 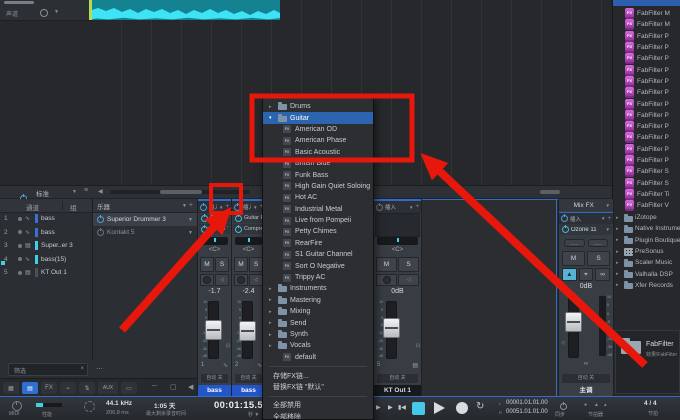 I want to click on gain-value: -2.4, so click(x=248, y=293).